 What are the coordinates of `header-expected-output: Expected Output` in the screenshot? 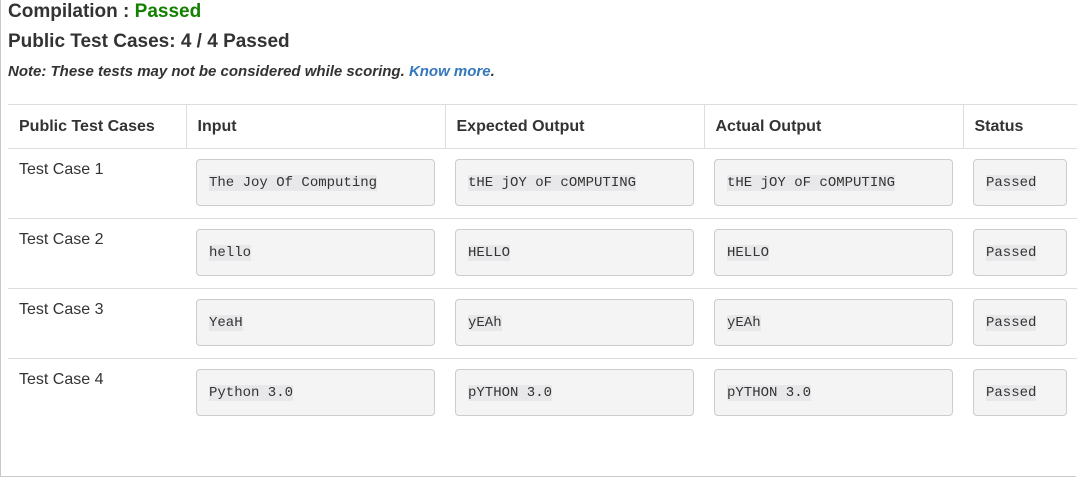 It's located at (574, 126).